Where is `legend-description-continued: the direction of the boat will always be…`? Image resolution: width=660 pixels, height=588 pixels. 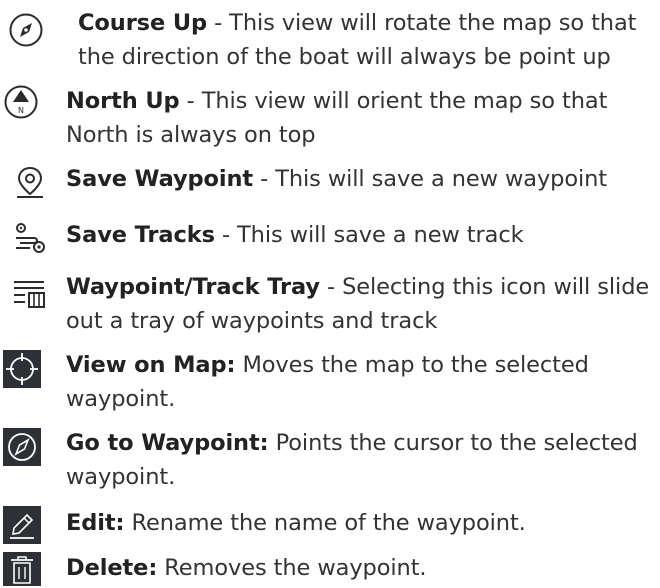 legend-description-continued: the direction of the boat will always be… is located at coordinates (344, 57).